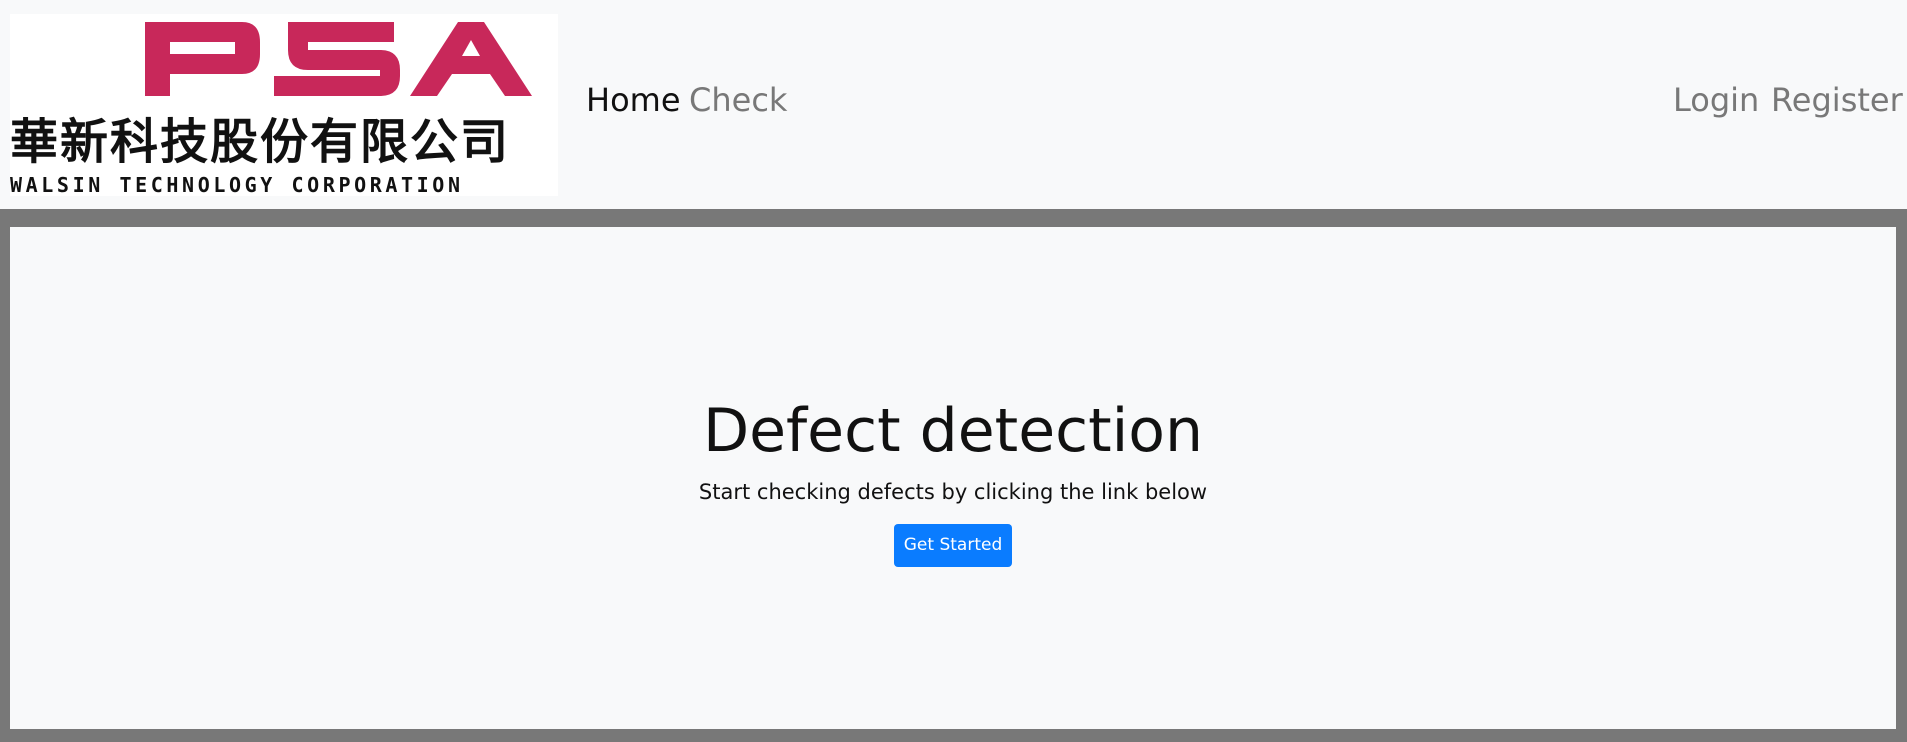 This screenshot has height=742, width=1907. What do you see at coordinates (953, 431) in the screenshot?
I see `hero-title: Defect detection` at bounding box center [953, 431].